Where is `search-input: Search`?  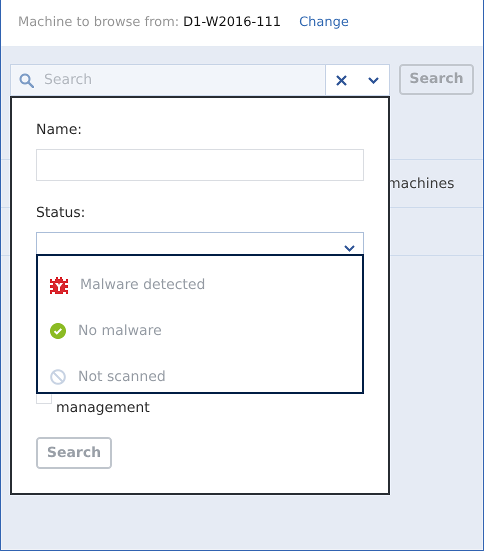 search-input: Search is located at coordinates (167, 80).